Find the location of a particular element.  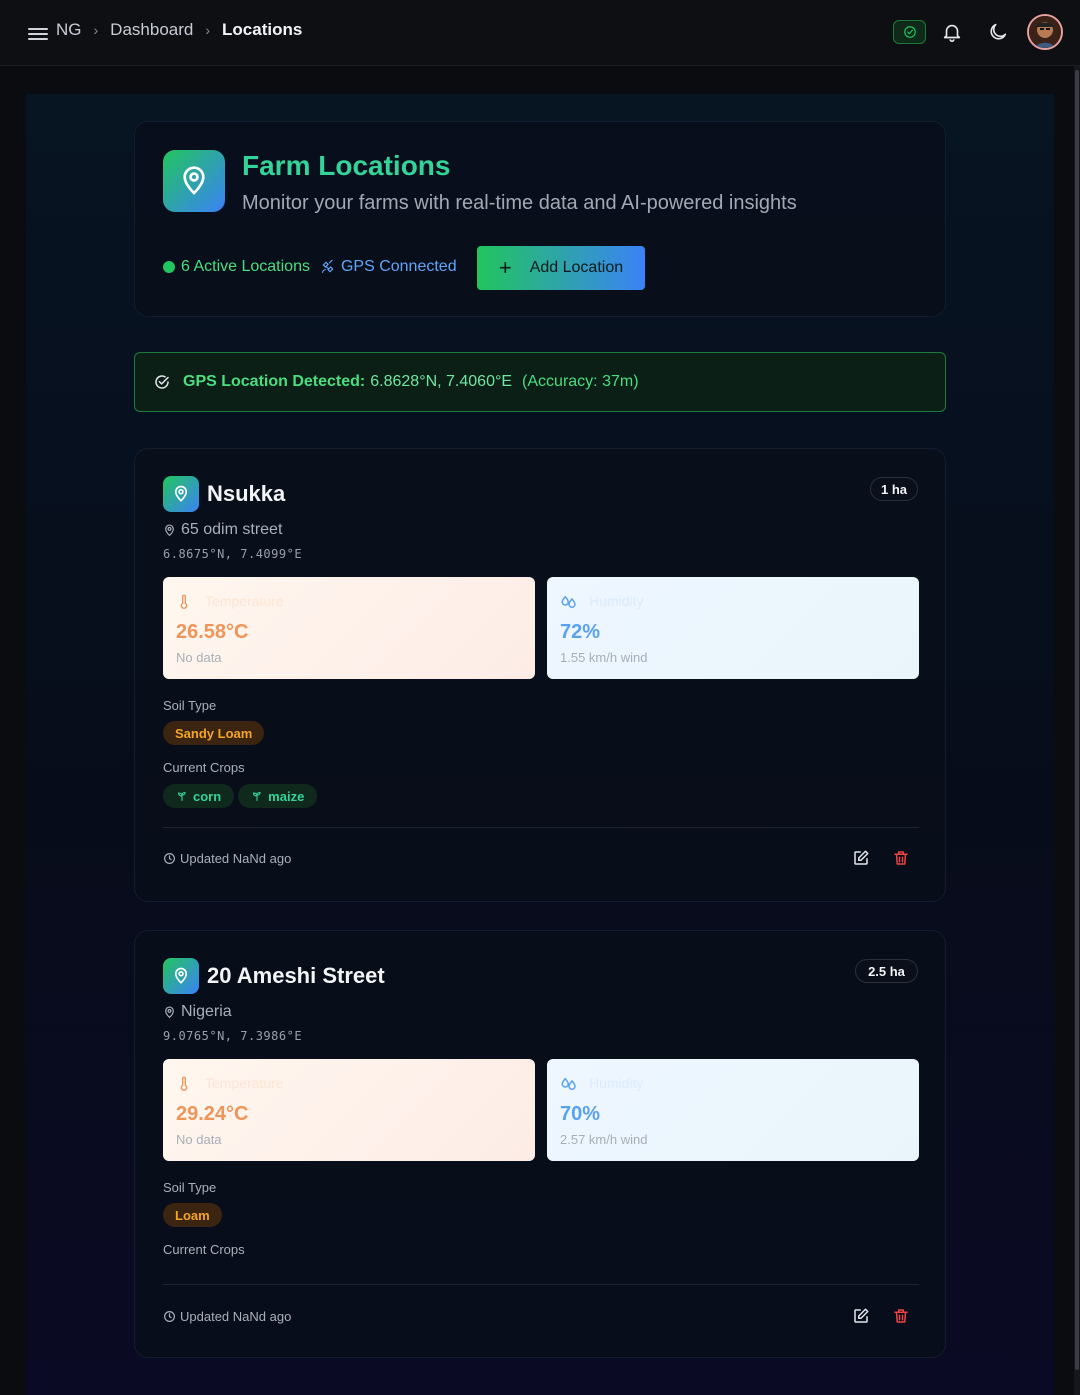

header-stats: 6 Active Locations GPS Connected is located at coordinates (310, 267).